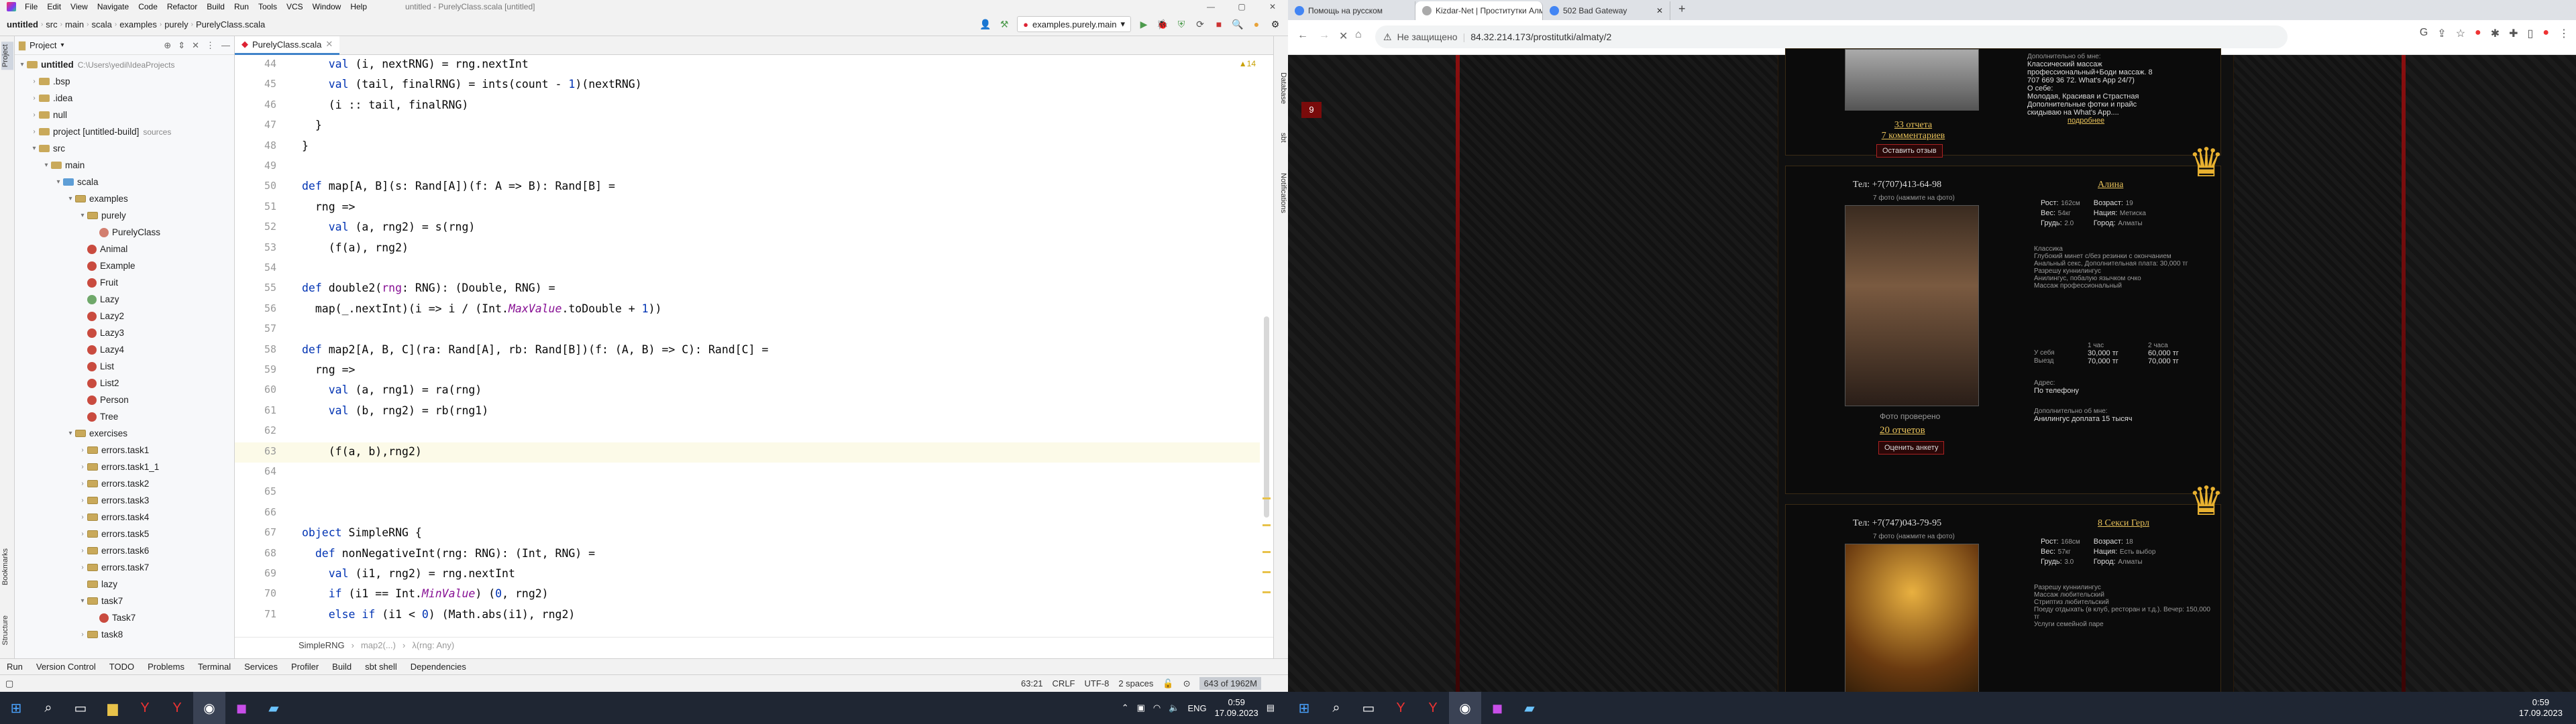 The image size is (2576, 724). Describe the element at coordinates (381, 667) in the screenshot. I see `tool-window-sbt-shell: sbt shell` at that location.